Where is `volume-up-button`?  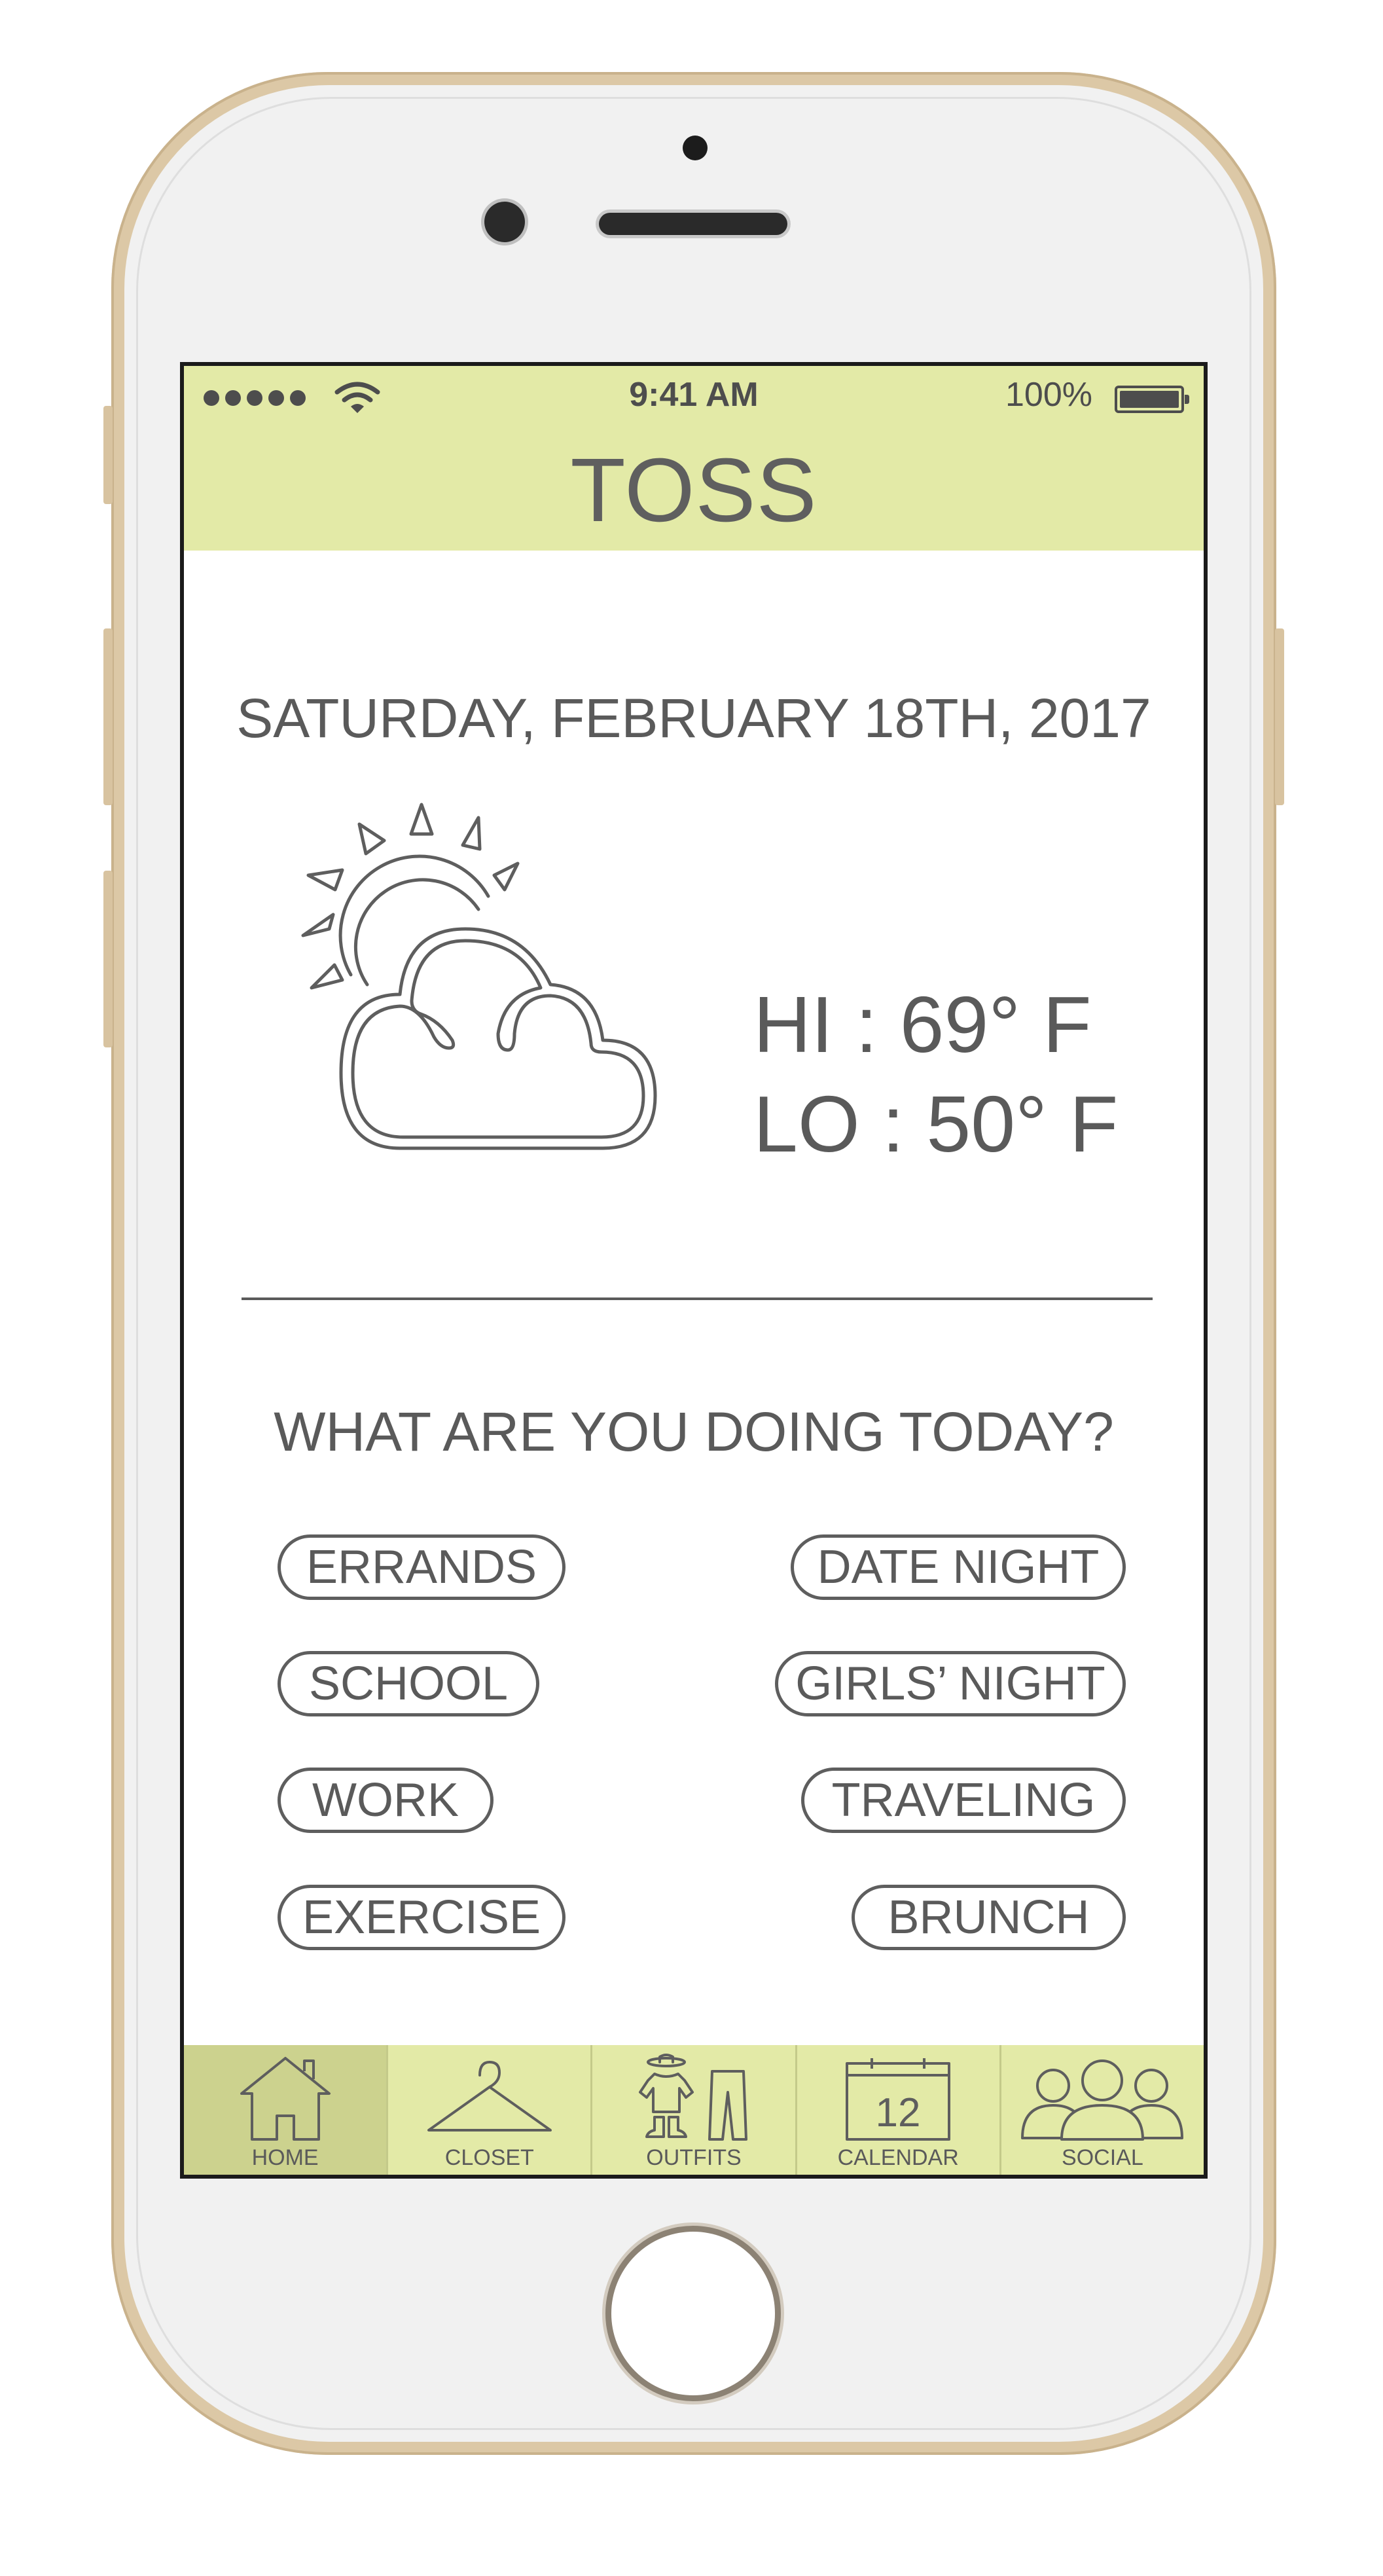
volume-up-button is located at coordinates (108, 716).